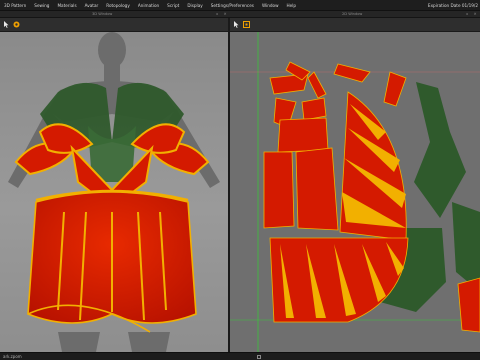  I want to click on 2d-window-title: 2D Window, so click(352, 14).